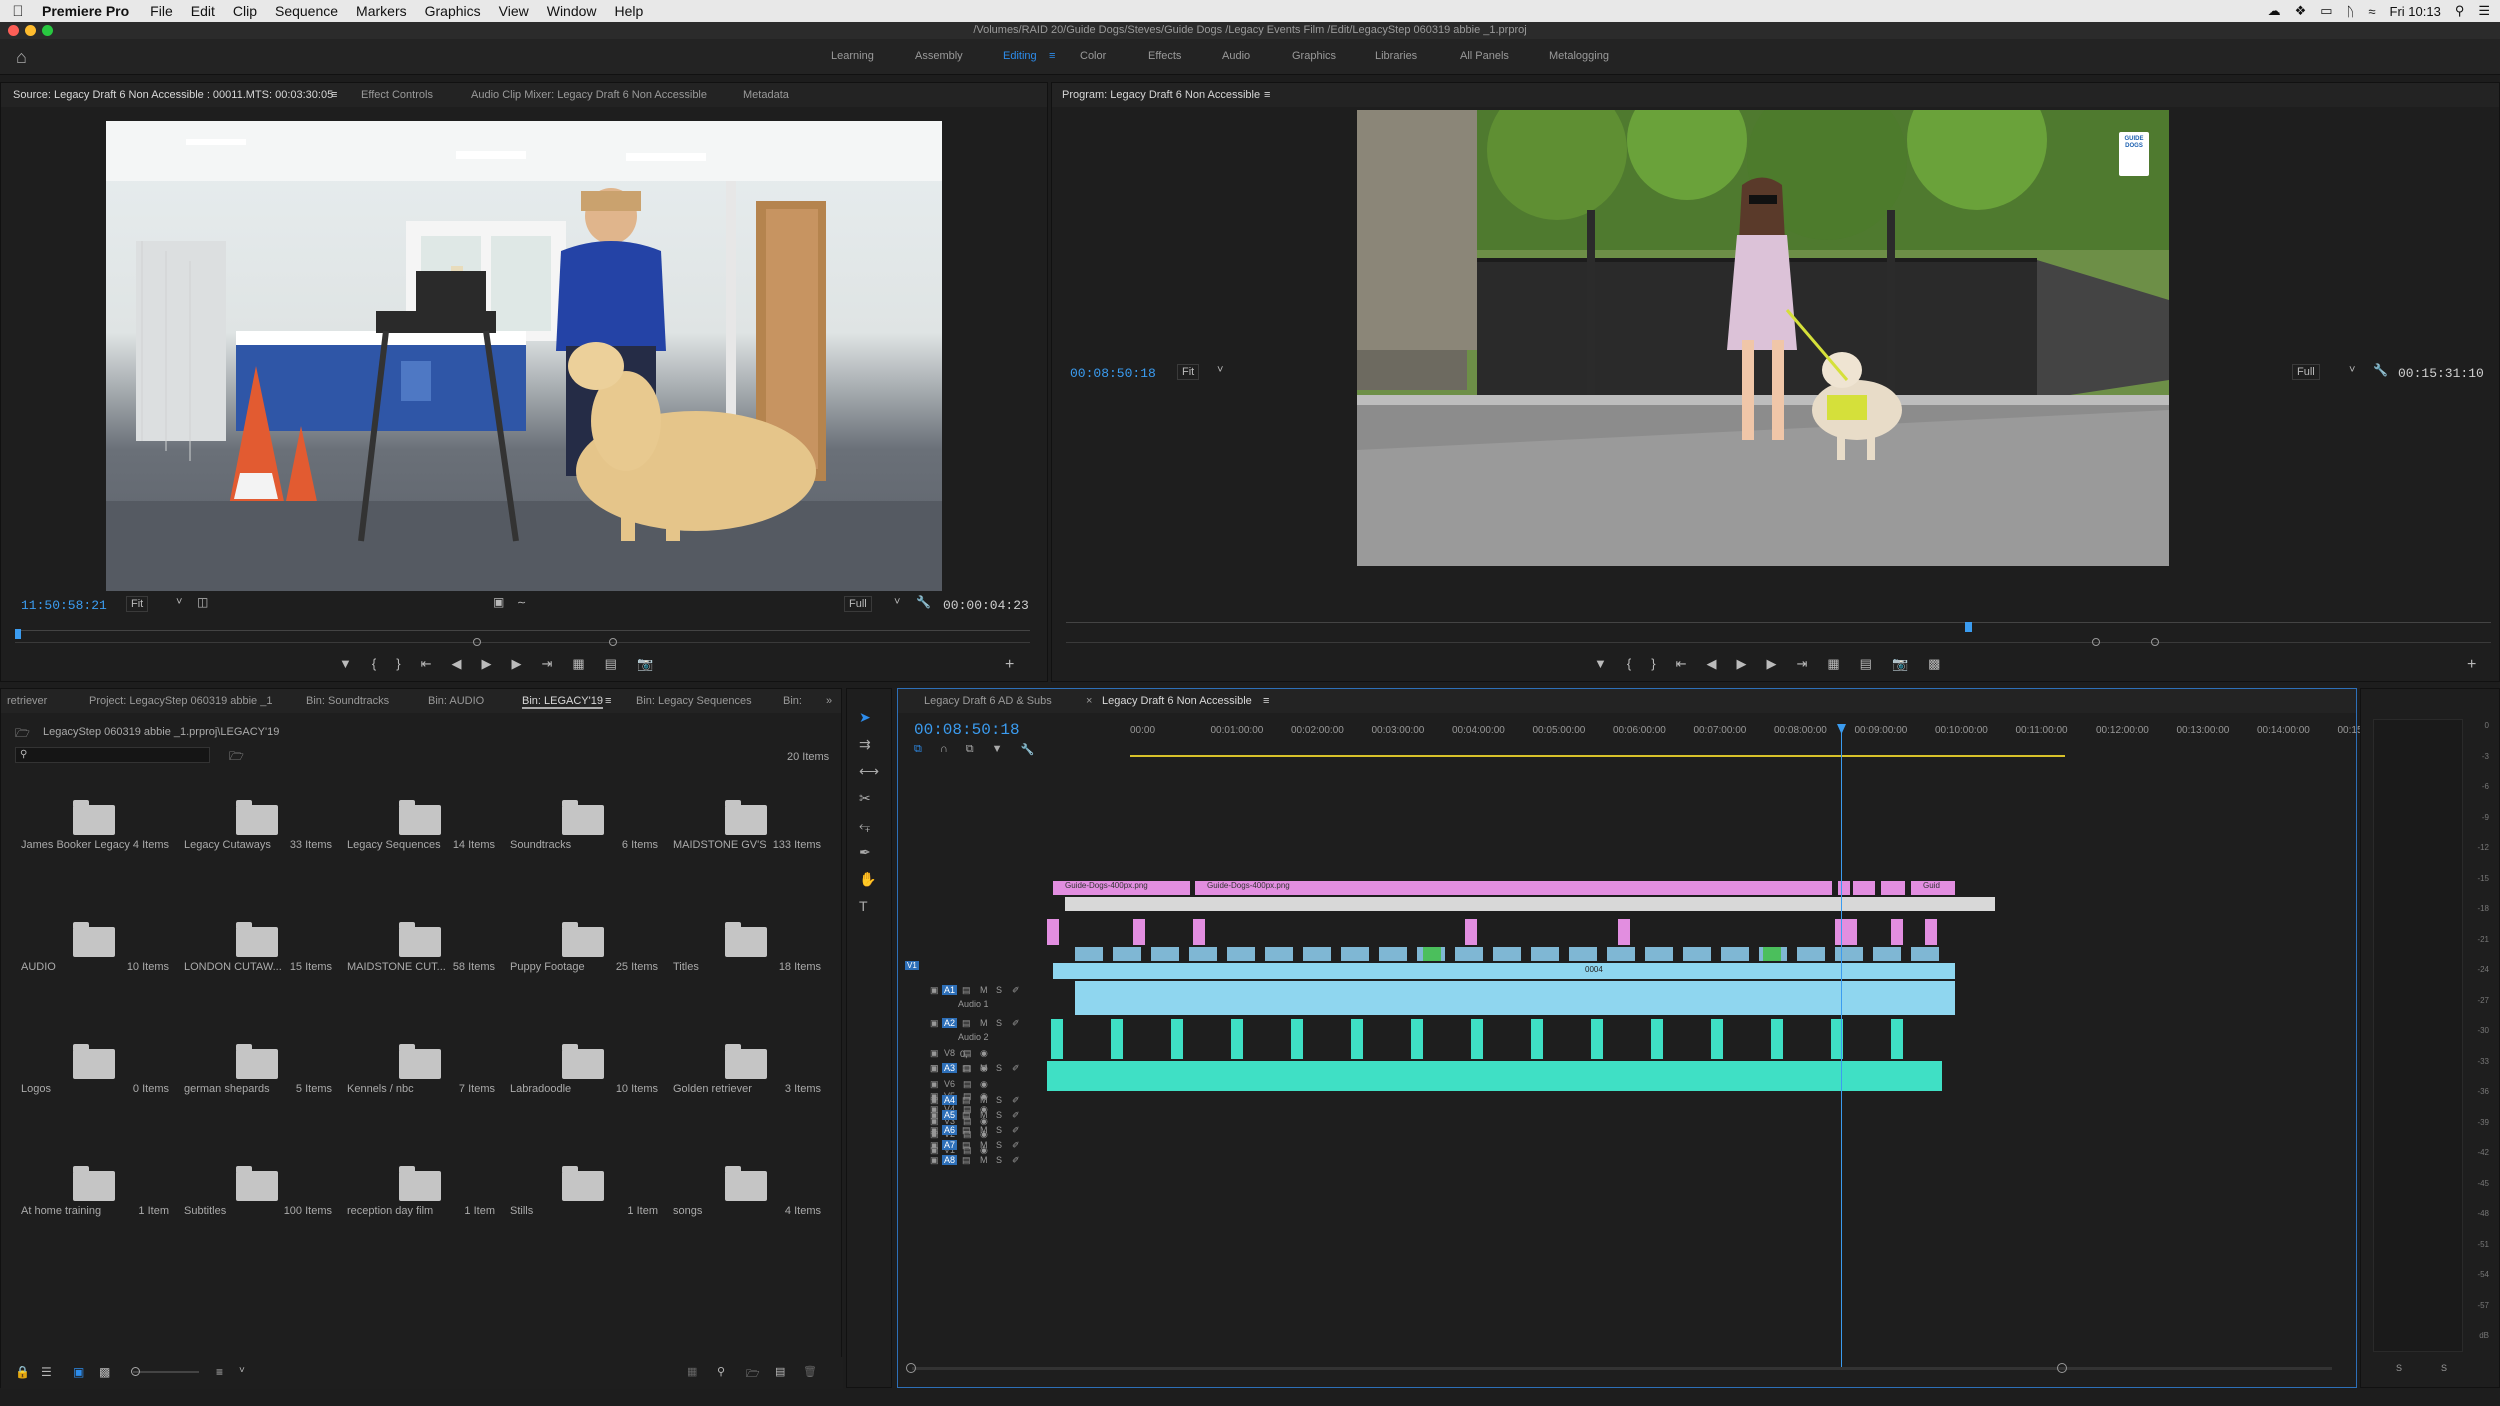 The width and height of the screenshot is (2500, 1406). What do you see at coordinates (453, 11) in the screenshot?
I see `menu-graphics: Graphics` at bounding box center [453, 11].